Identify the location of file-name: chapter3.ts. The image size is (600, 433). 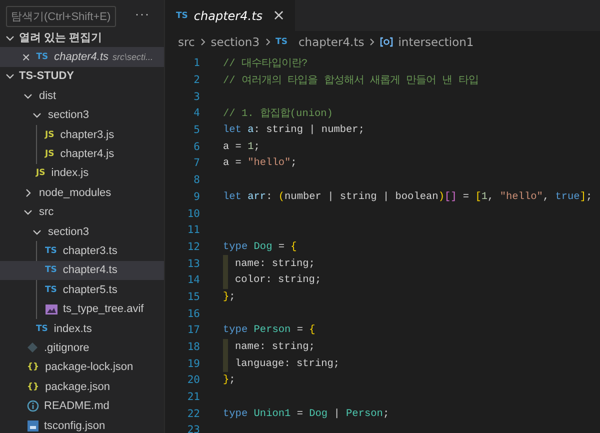
(90, 250).